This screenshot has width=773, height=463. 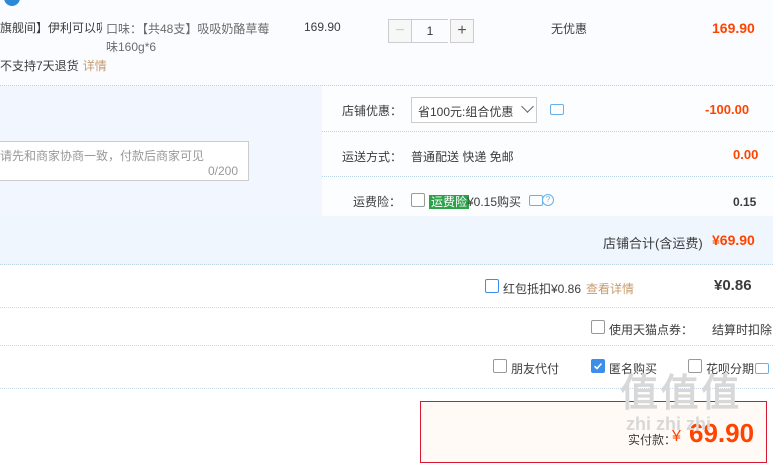 What do you see at coordinates (377, 202) in the screenshot?
I see `insurance-label: 运费险：` at bounding box center [377, 202].